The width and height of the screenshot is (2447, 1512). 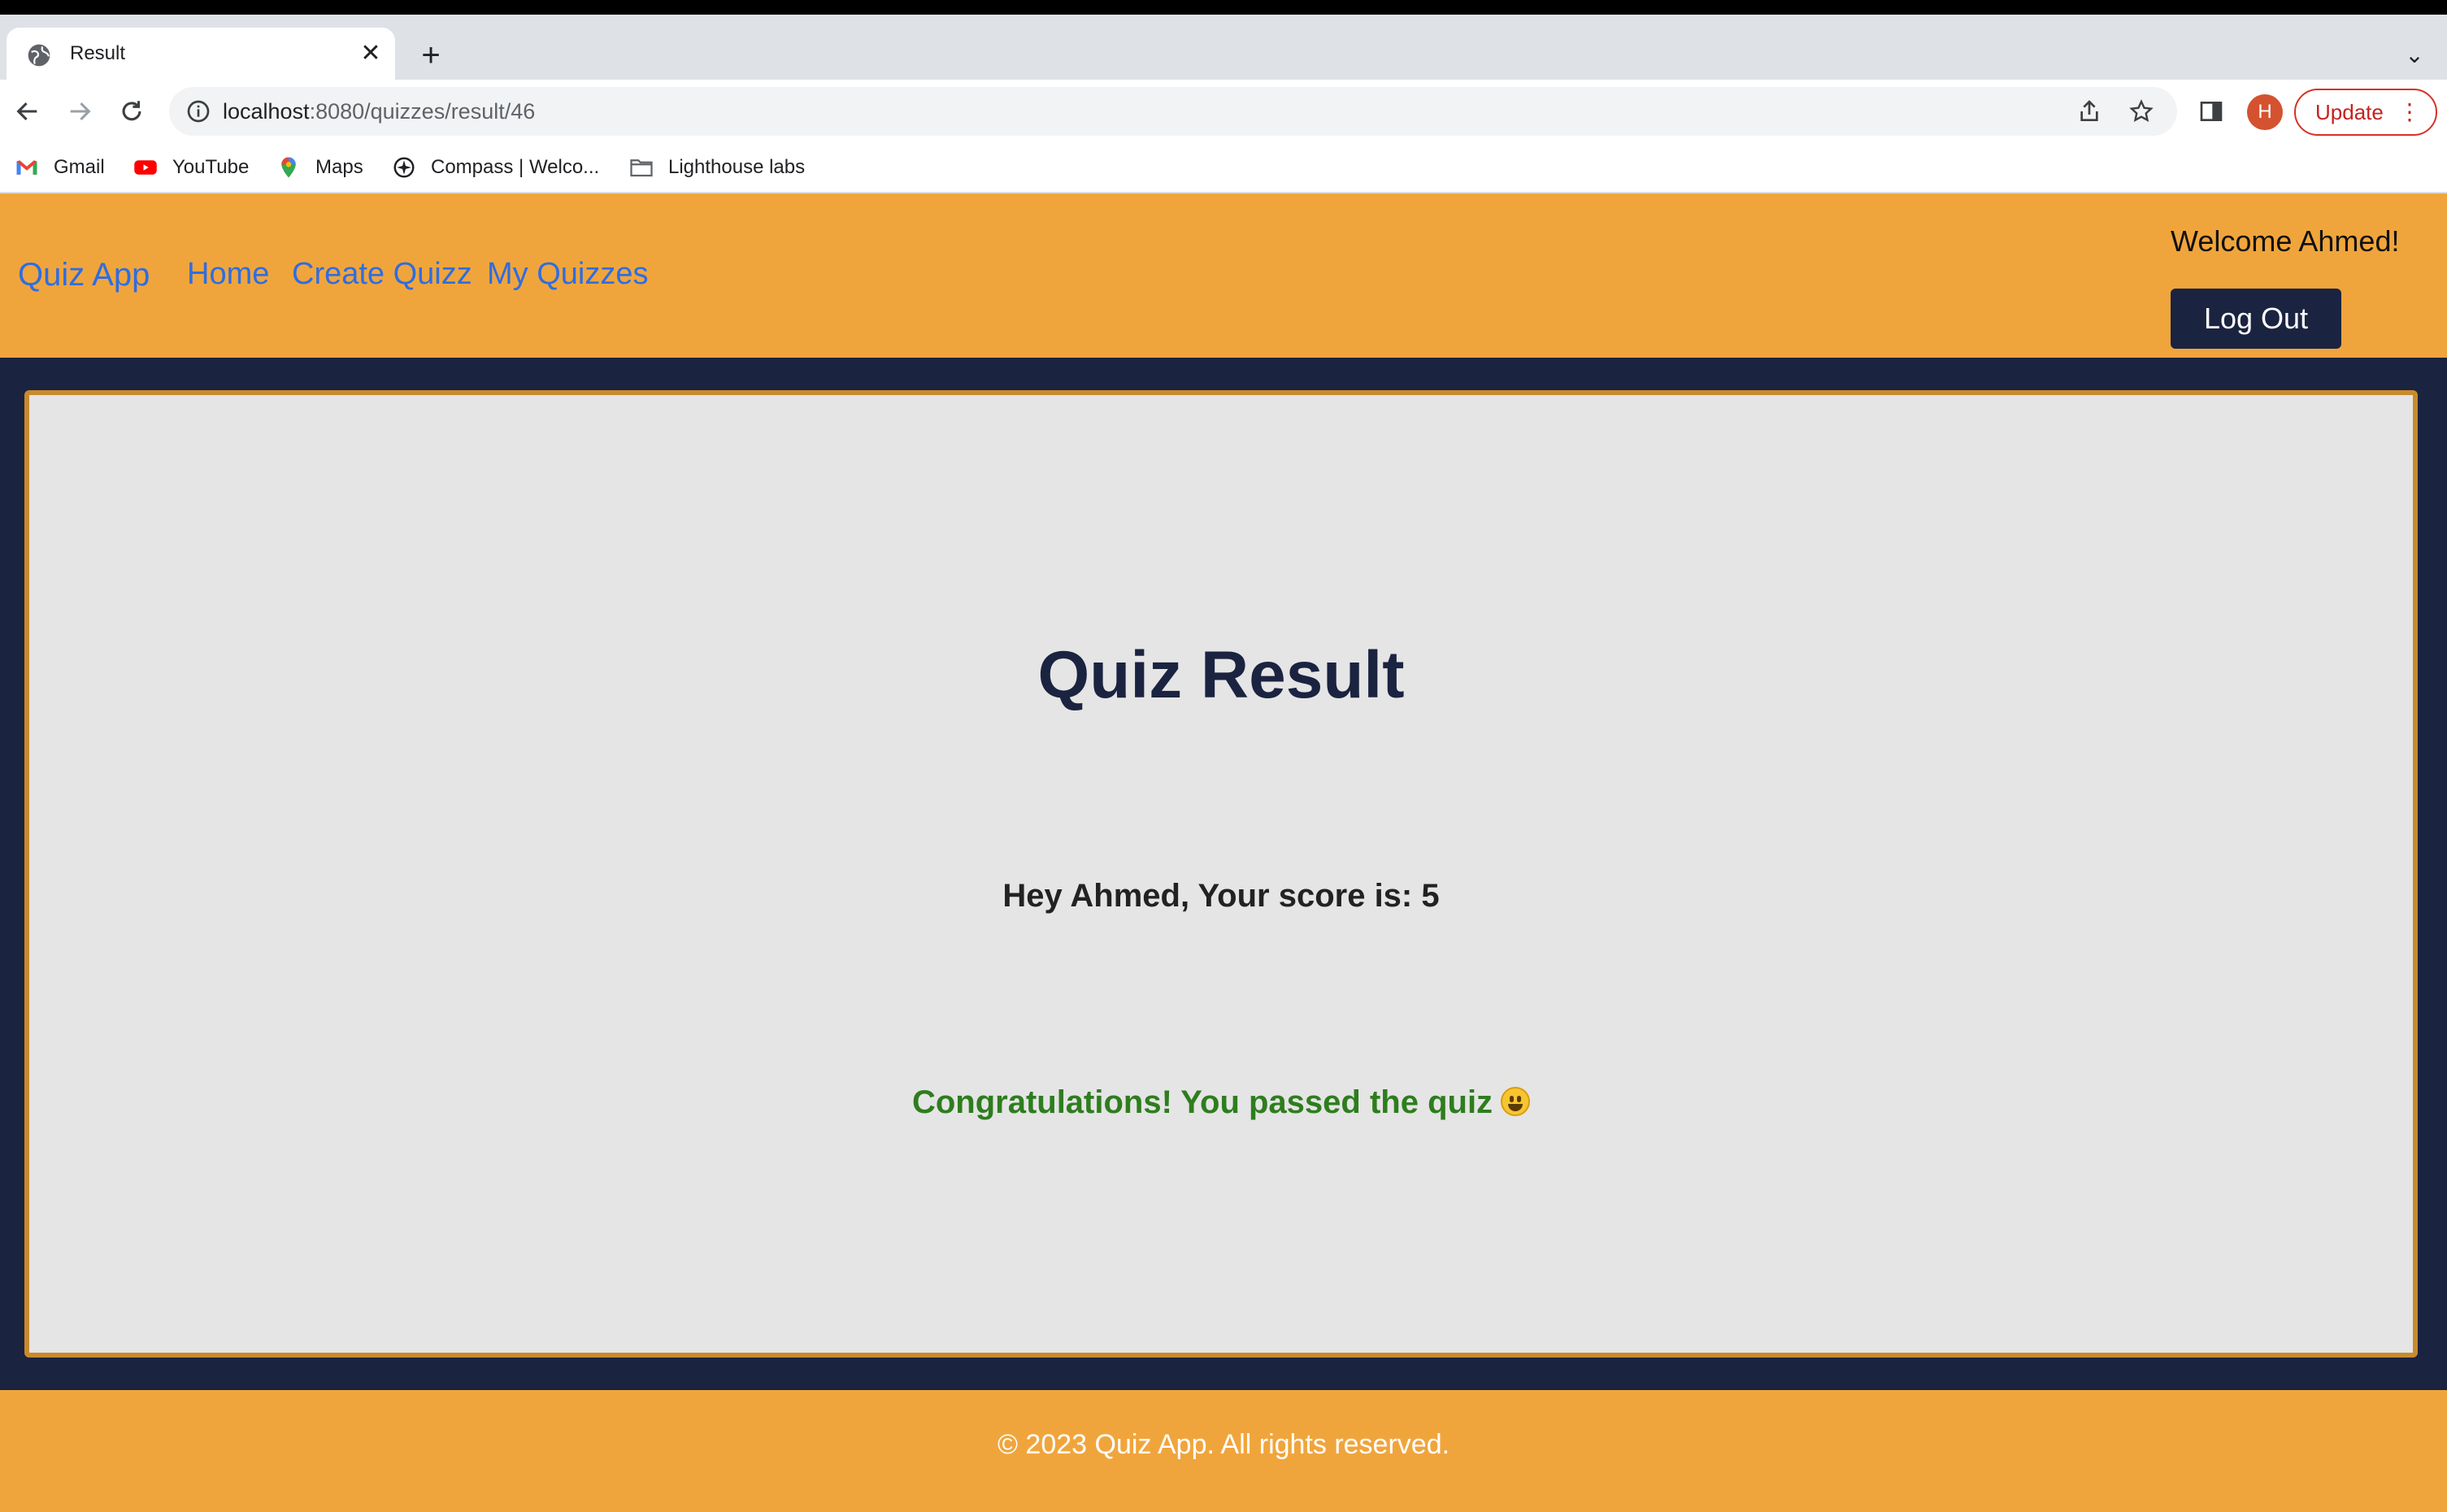 I want to click on tab-bar: Result ✕ + ⌄, so click(x=1223, y=47).